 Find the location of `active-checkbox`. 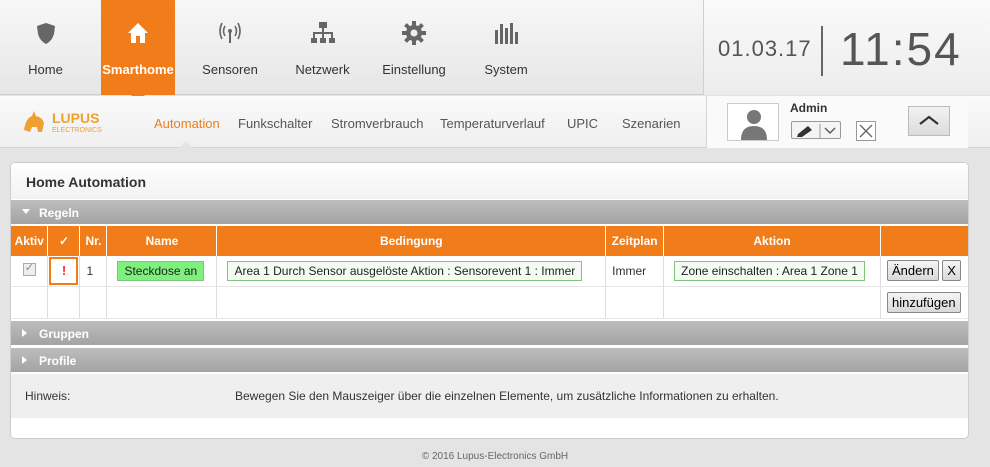

active-checkbox is located at coordinates (29, 268).